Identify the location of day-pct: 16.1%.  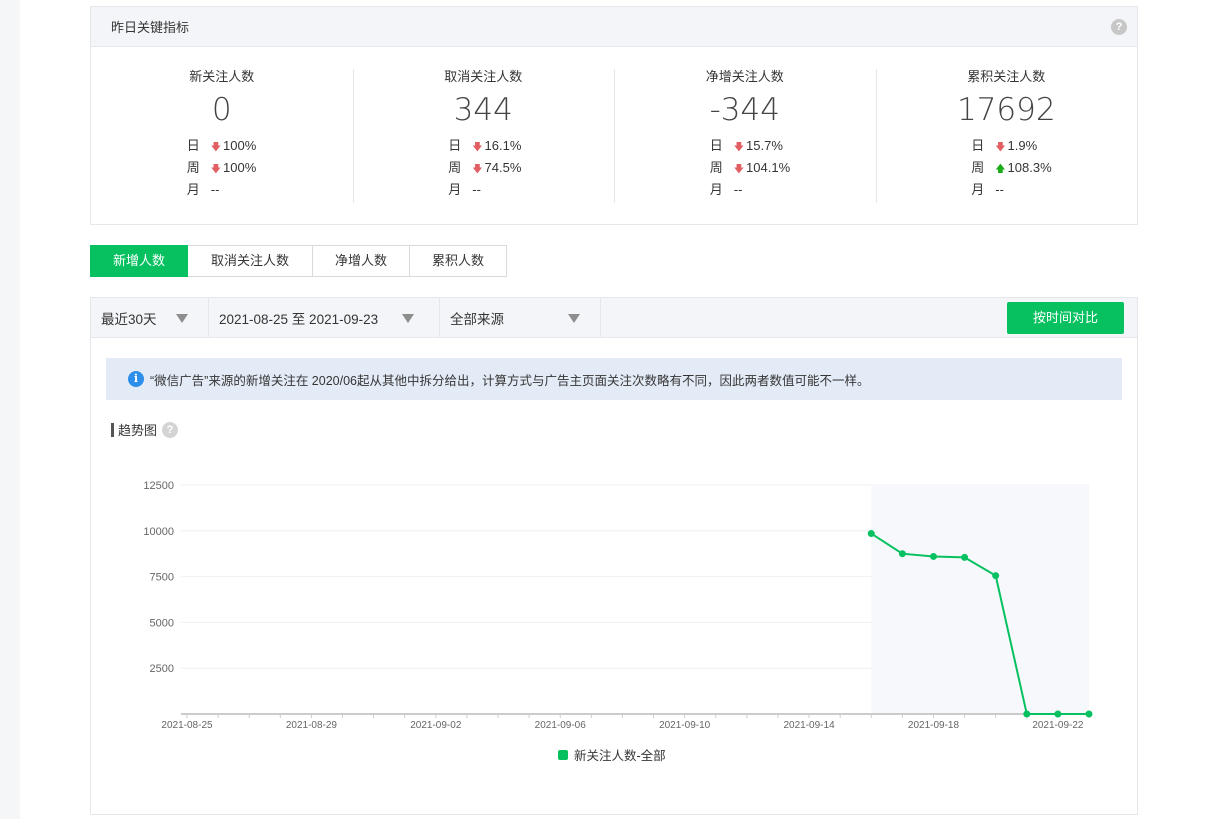
(503, 145).